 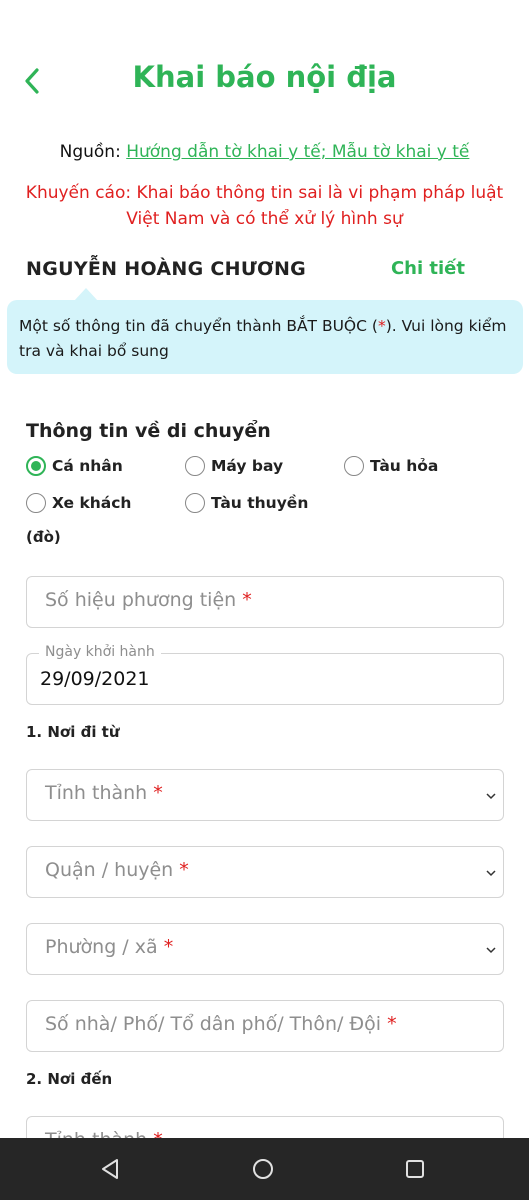 I want to click on radio-xe-khach: Xe khách, so click(x=78, y=503).